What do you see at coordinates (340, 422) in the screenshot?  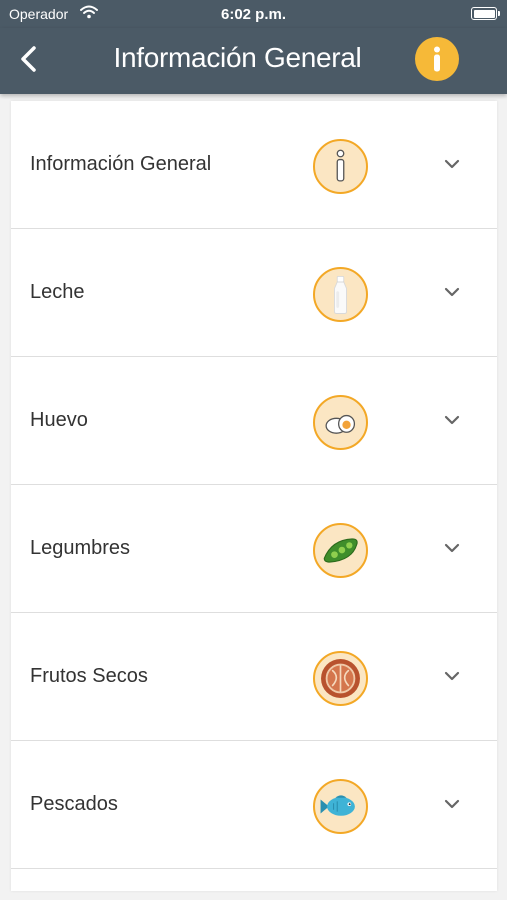 I see `egg-icon` at bounding box center [340, 422].